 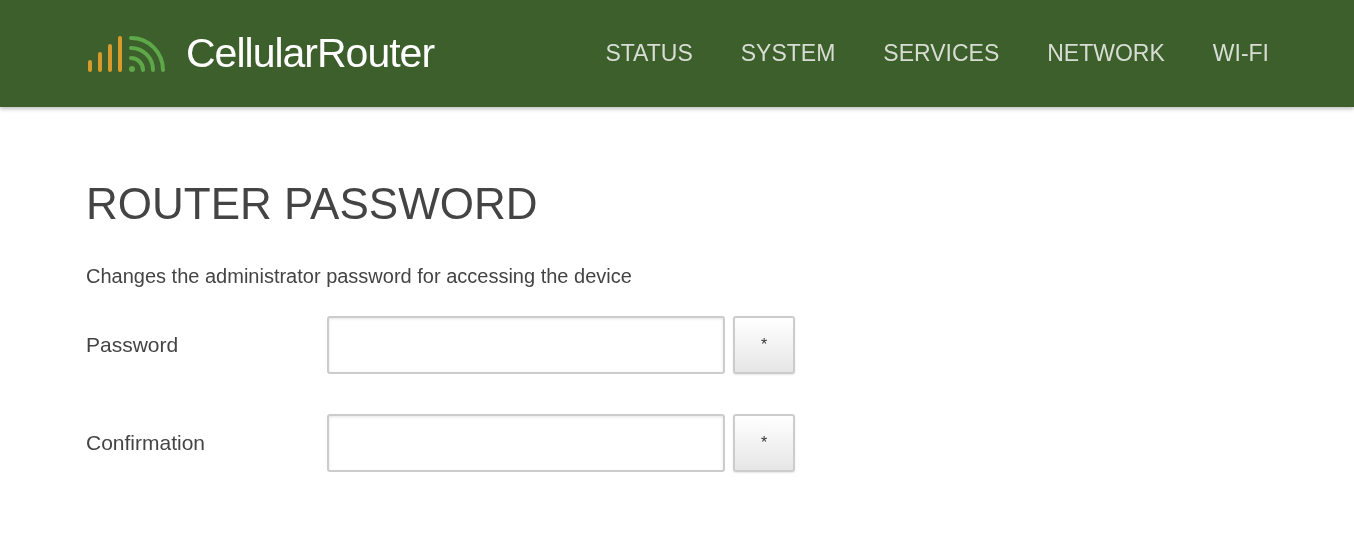 I want to click on brand-name: CellularRouter, so click(x=310, y=53).